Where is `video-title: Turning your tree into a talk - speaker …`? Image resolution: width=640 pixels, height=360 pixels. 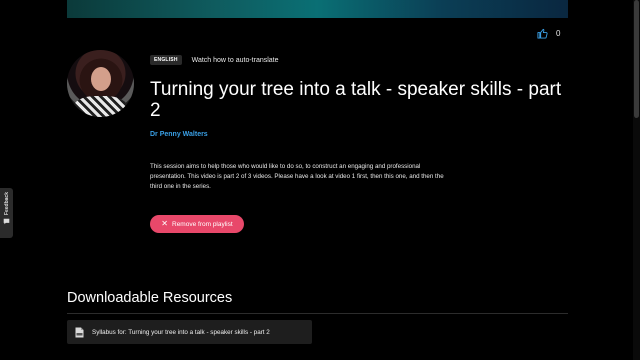
video-title: Turning your tree into a talk - speaker … is located at coordinates (356, 100).